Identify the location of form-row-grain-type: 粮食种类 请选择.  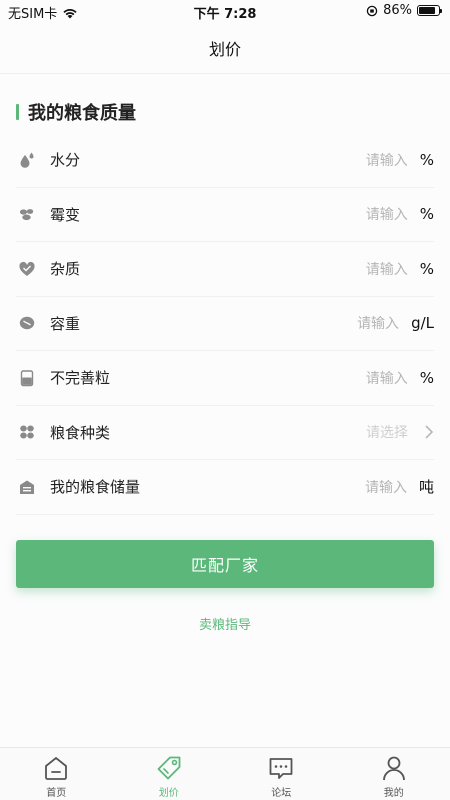
(225, 433).